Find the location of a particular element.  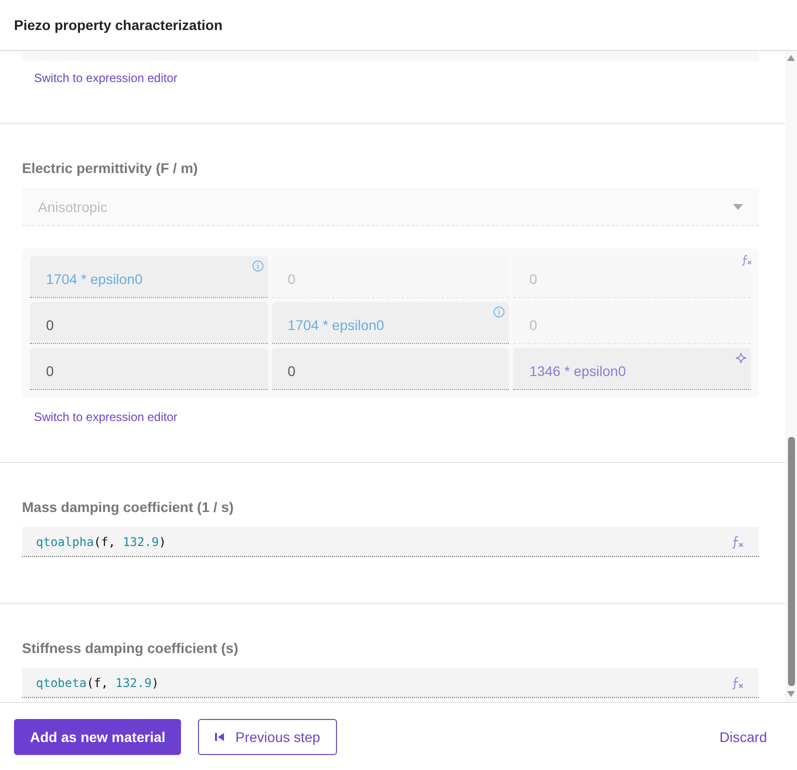

field-label: Stiffness damping coefficient (s) is located at coordinates (131, 648).